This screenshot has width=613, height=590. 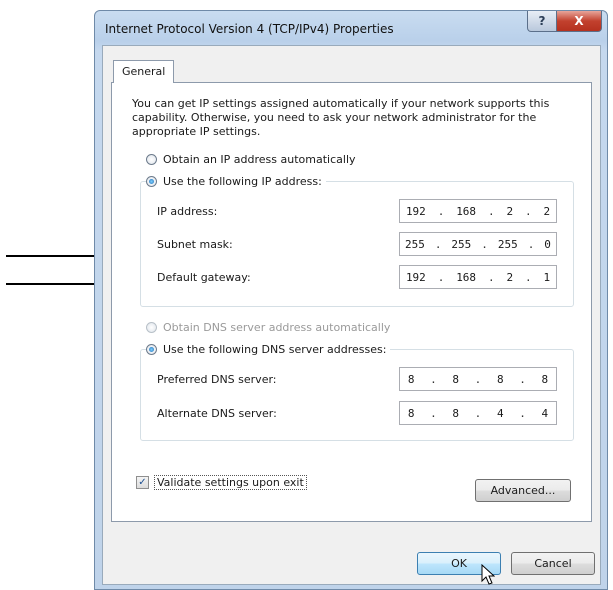 What do you see at coordinates (478, 277) in the screenshot?
I see `default-gateway-input: 192. 168. 2. 1` at bounding box center [478, 277].